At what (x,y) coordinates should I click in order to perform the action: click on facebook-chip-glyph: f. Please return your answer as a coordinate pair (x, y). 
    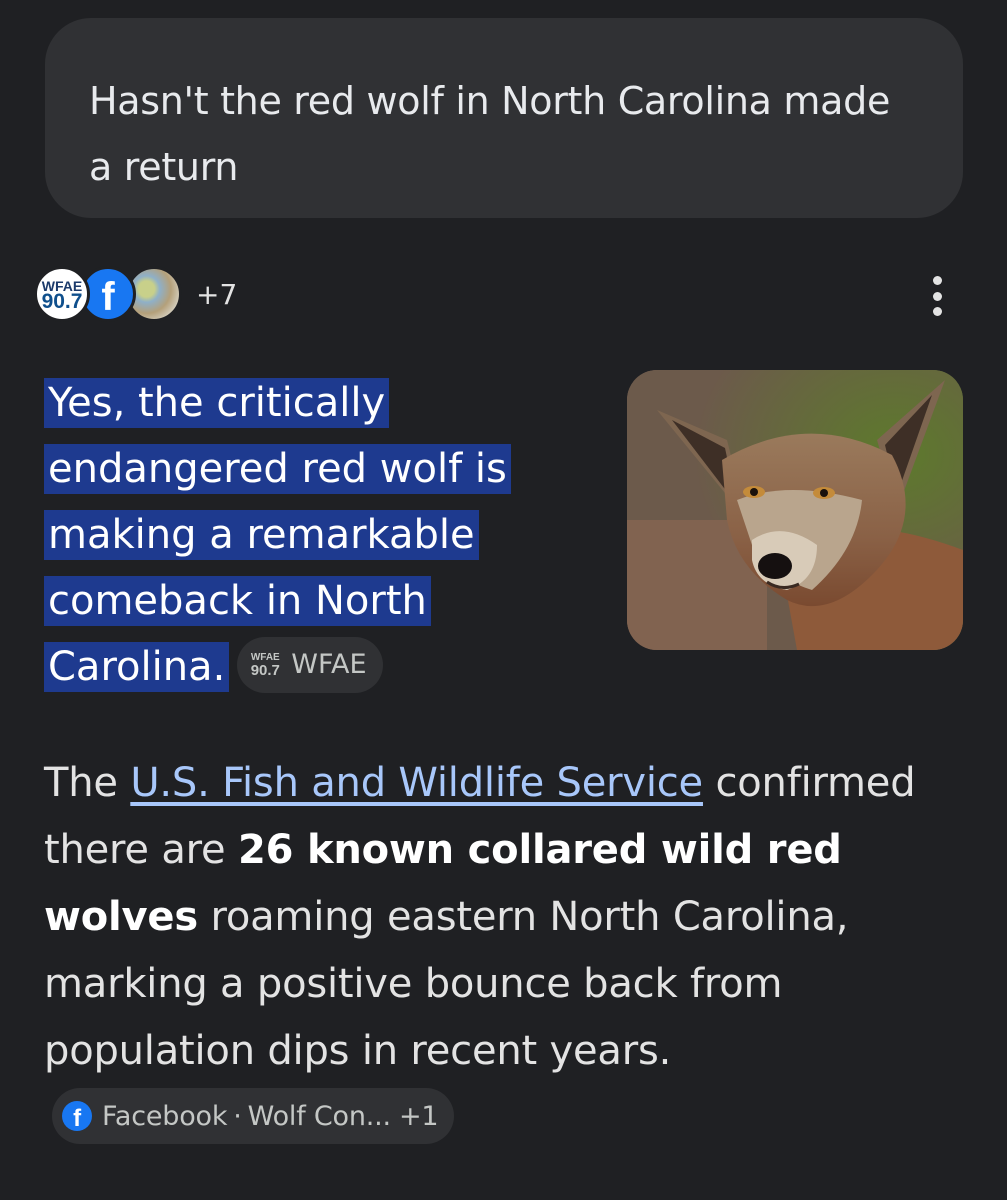
    Looking at the image, I should click on (77, 1117).